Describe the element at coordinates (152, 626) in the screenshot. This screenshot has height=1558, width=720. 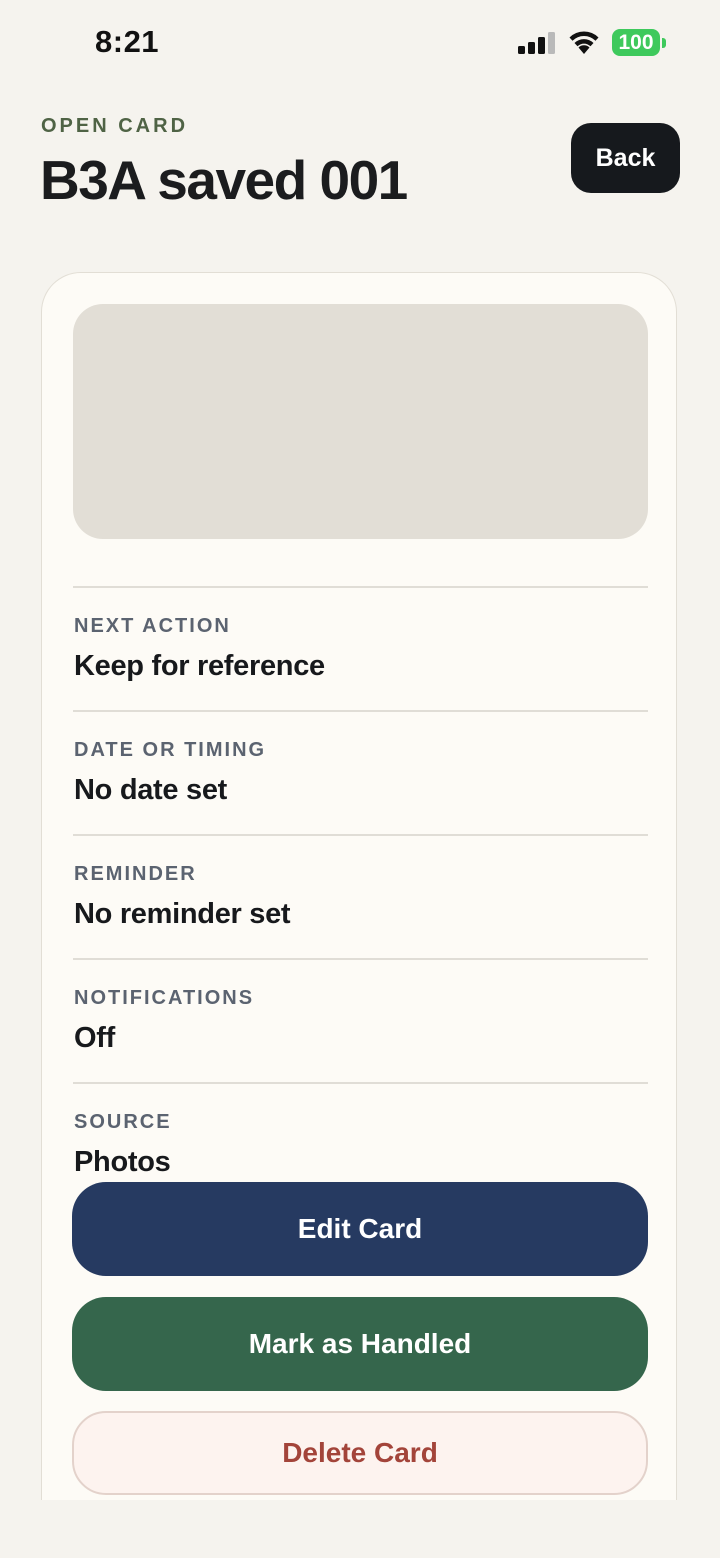
I see `field-label-next-action: NEXT ACTION` at that location.